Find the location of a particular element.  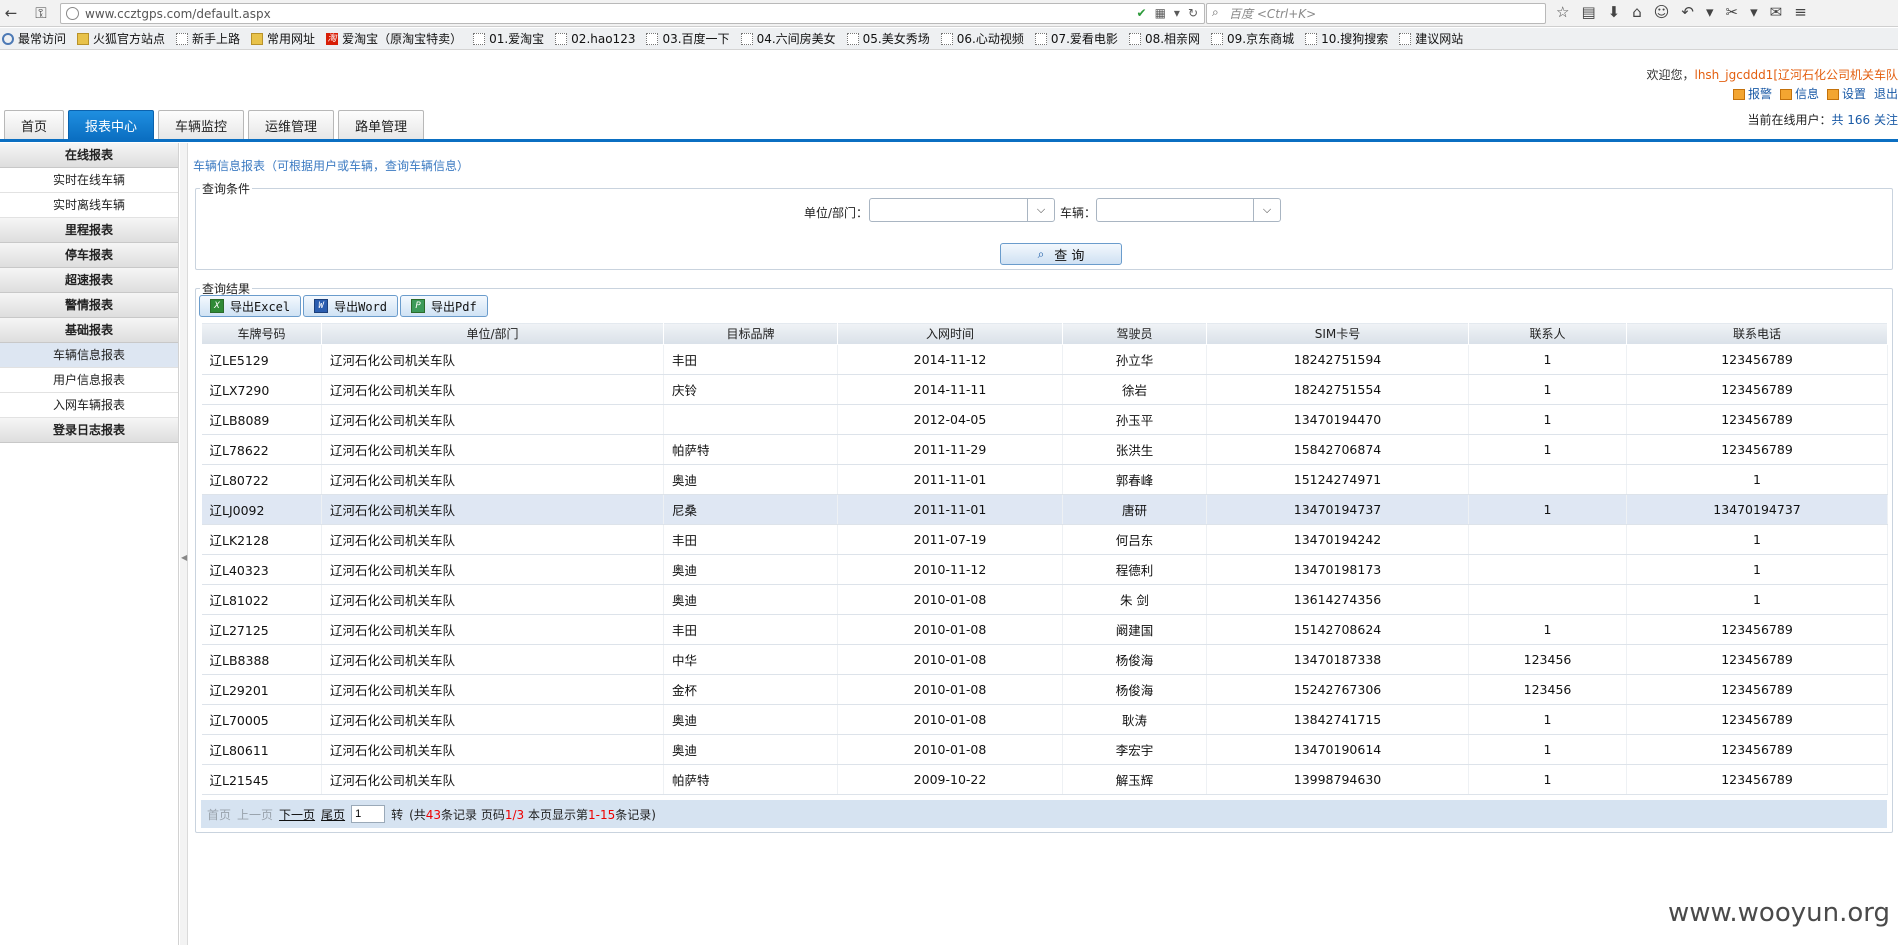

menu-item: 车辆信息报表 is located at coordinates (89, 355).